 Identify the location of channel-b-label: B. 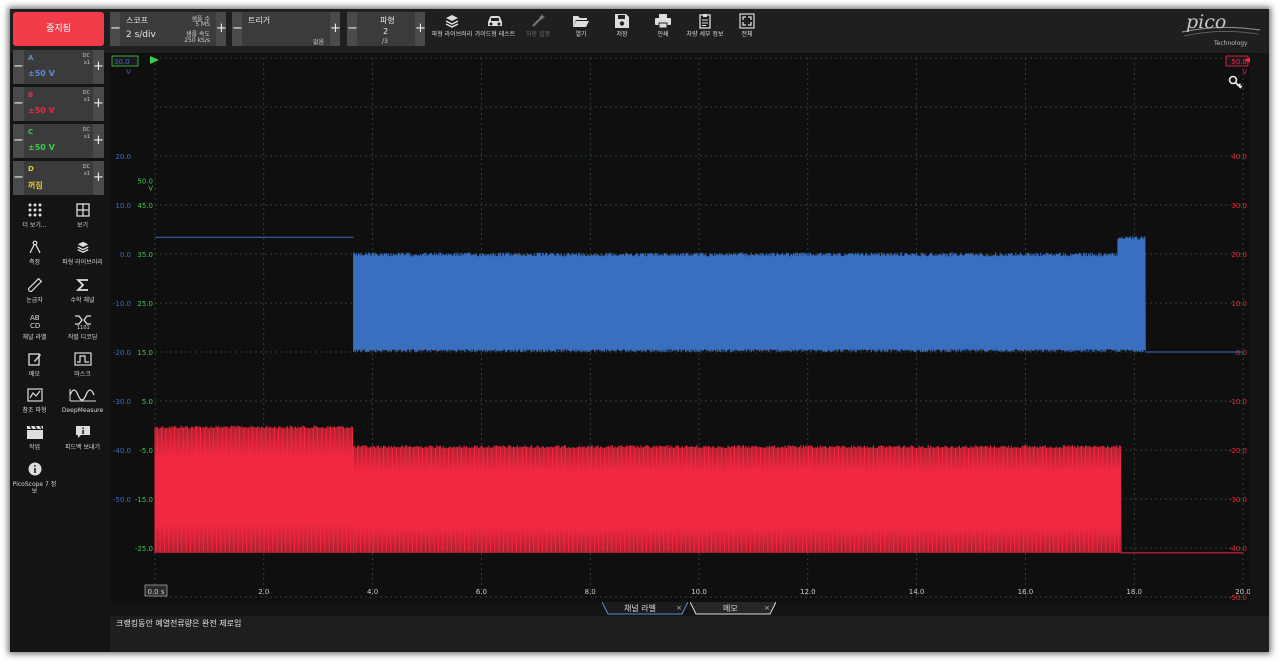
(30, 95).